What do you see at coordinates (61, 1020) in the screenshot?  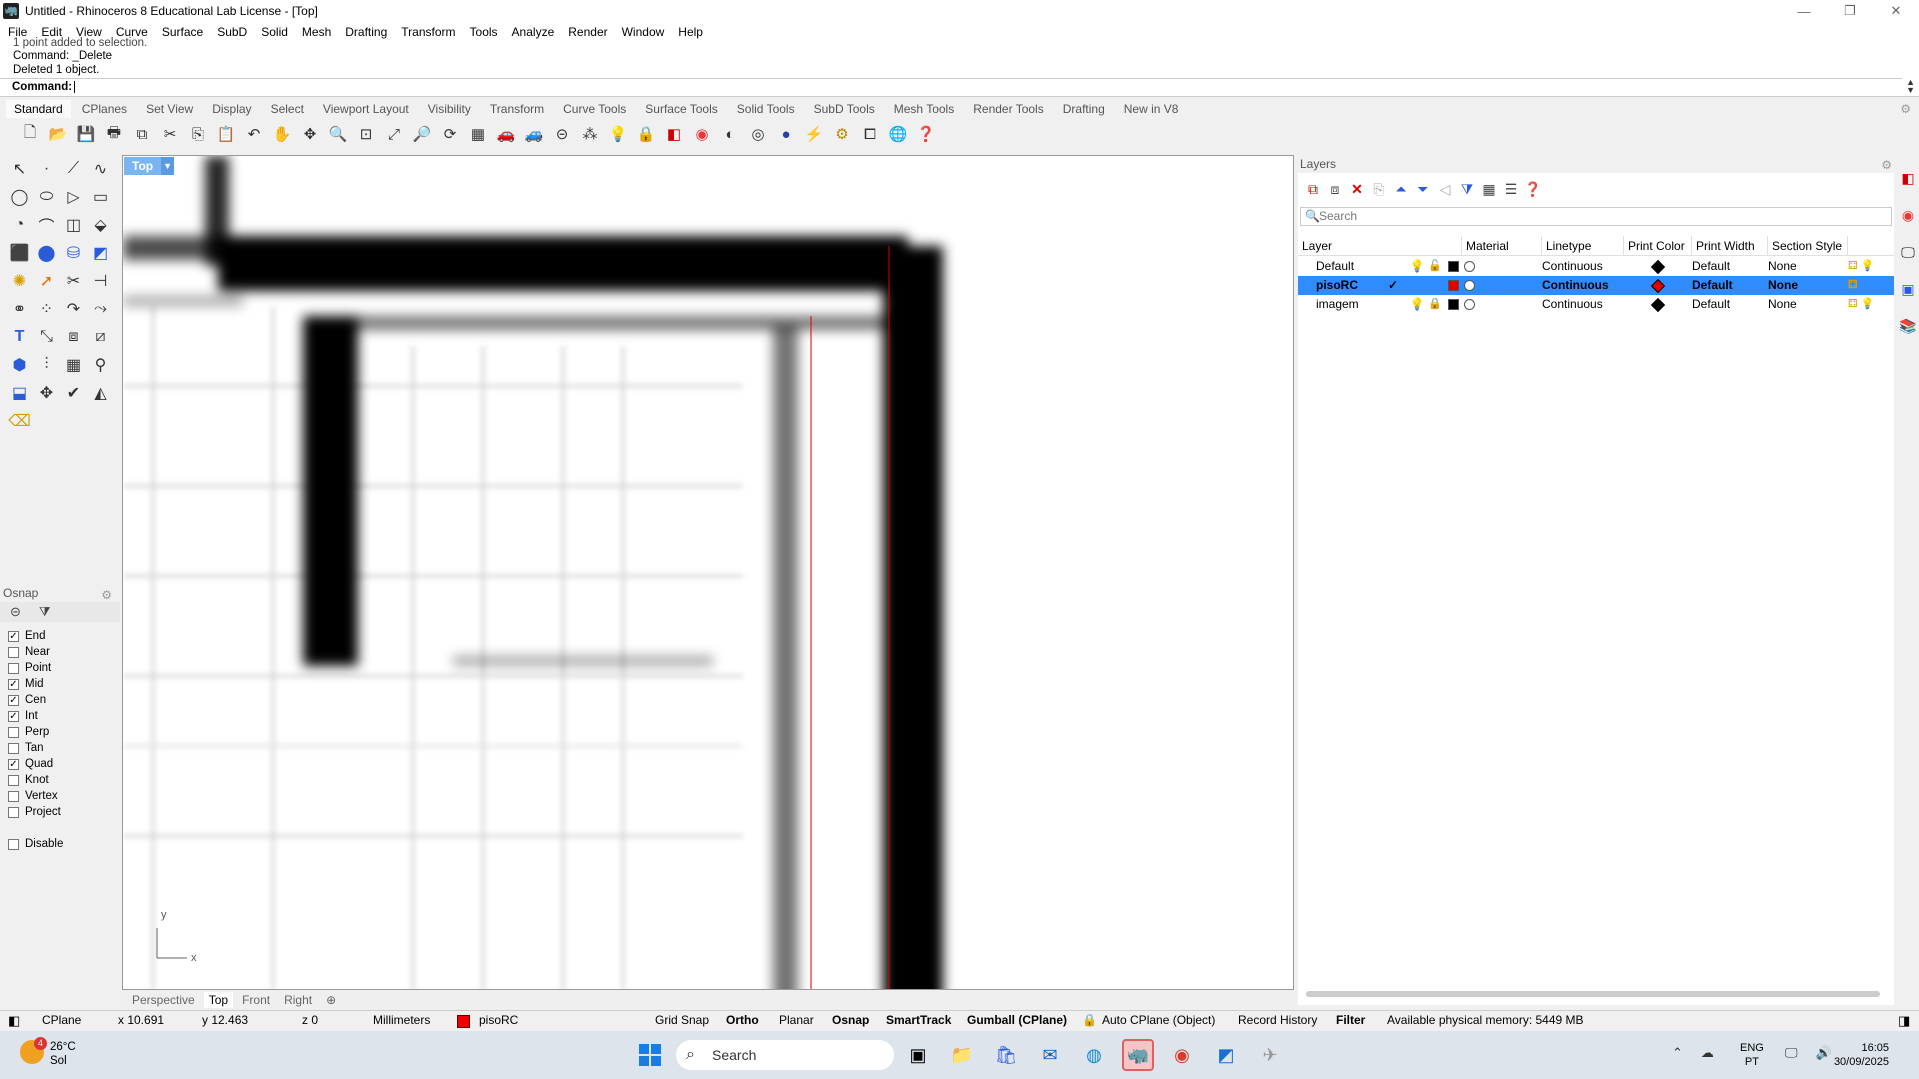 I see `cplane-label: CPlane` at bounding box center [61, 1020].